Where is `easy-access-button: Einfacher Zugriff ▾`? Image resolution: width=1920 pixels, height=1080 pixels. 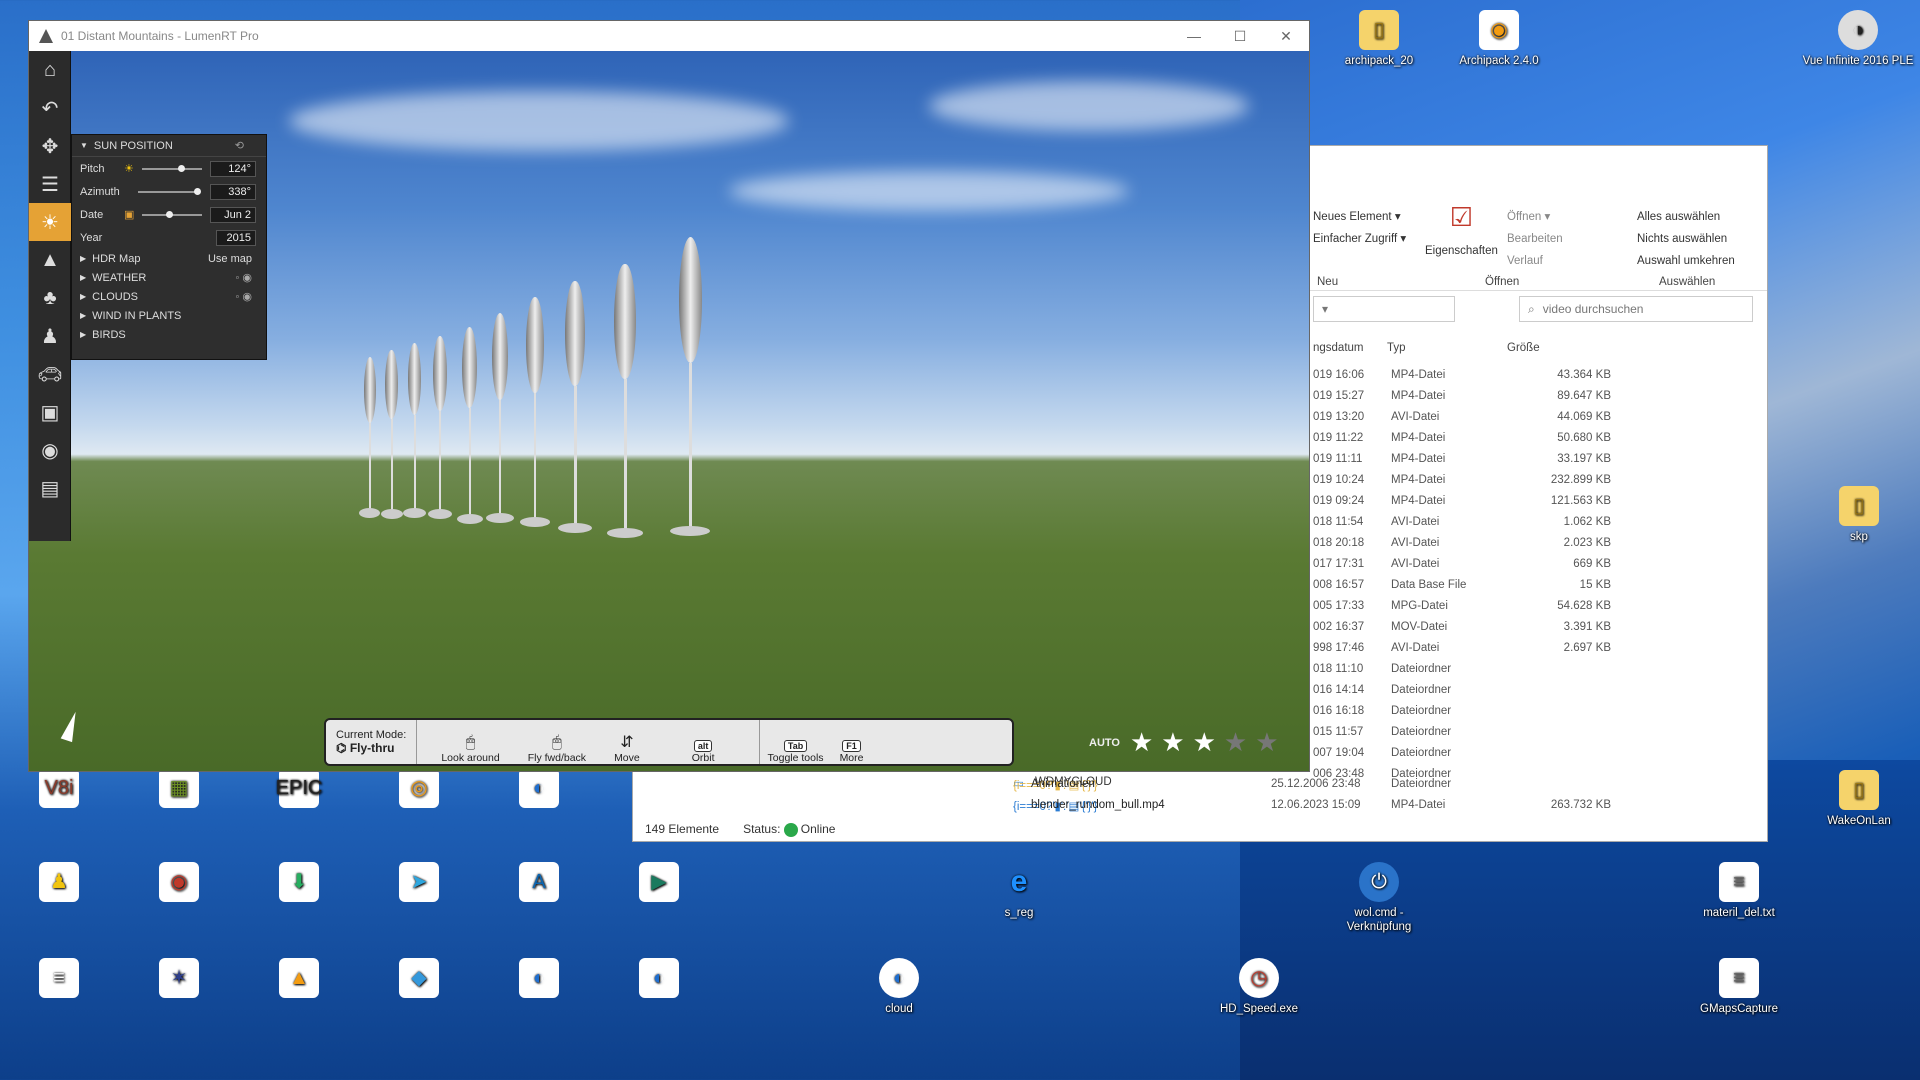 easy-access-button: Einfacher Zugriff ▾ is located at coordinates (1359, 239).